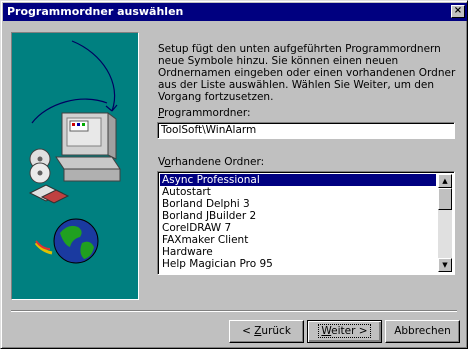  Describe the element at coordinates (445, 199) in the screenshot. I see `scroll-thumb` at that location.